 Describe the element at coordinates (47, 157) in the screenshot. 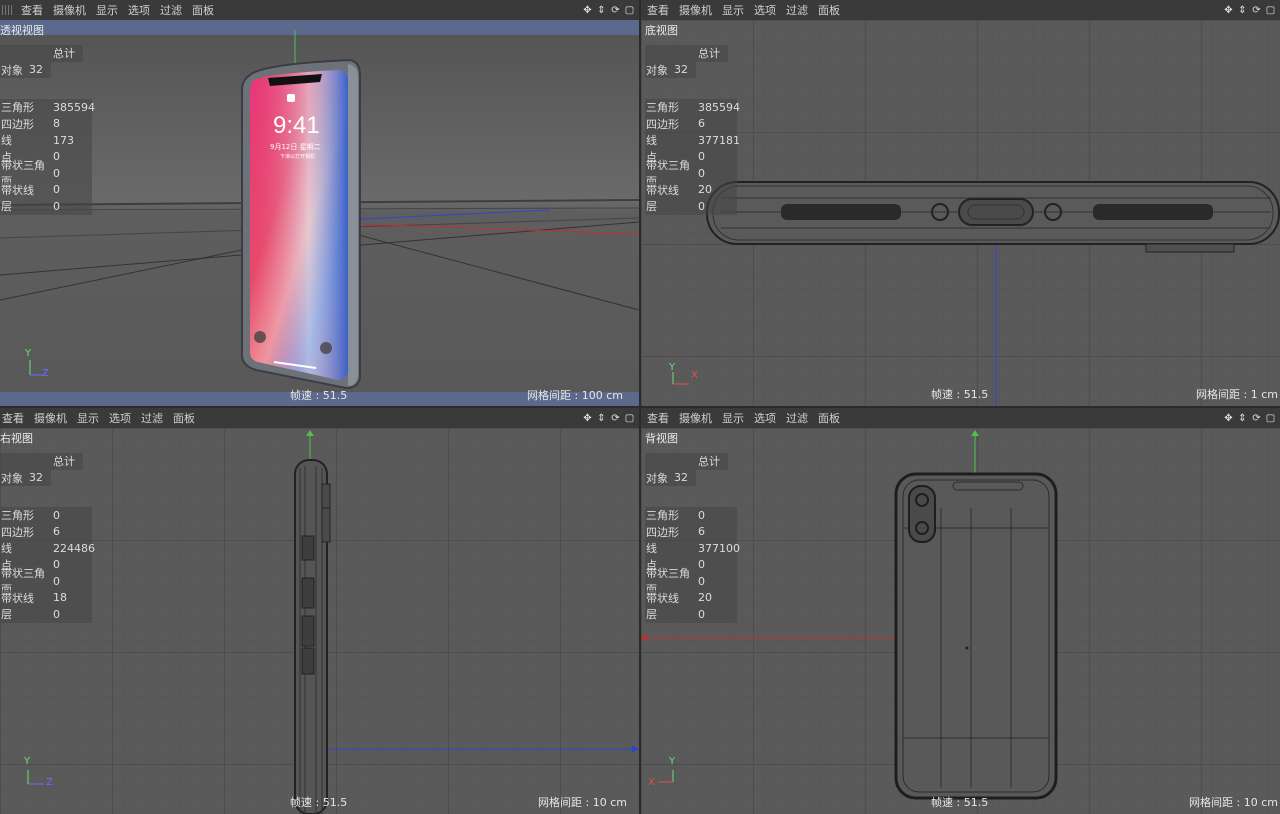

I see `stats-detail-panel: 三角形385594 四边形8 线173 点0 带状三角面0 带状线0 层0` at that location.